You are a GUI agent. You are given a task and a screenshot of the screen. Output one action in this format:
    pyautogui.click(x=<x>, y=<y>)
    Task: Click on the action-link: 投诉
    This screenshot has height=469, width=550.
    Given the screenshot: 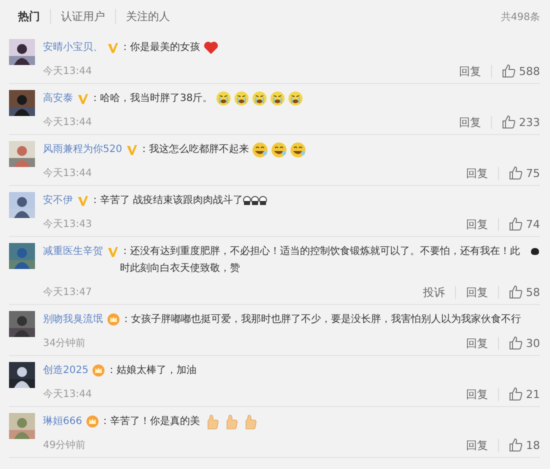 What is the action you would take?
    pyautogui.click(x=434, y=292)
    